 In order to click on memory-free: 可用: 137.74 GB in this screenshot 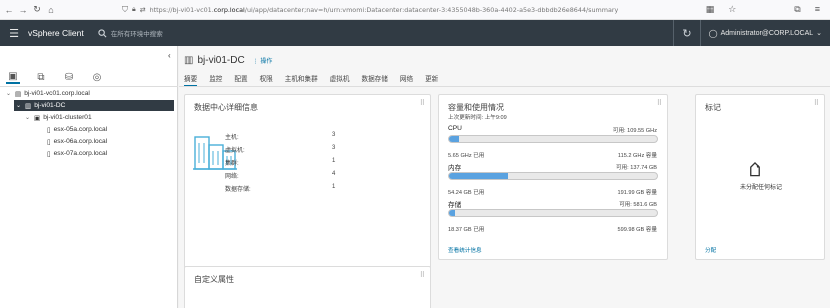, I will do `click(636, 168)`.